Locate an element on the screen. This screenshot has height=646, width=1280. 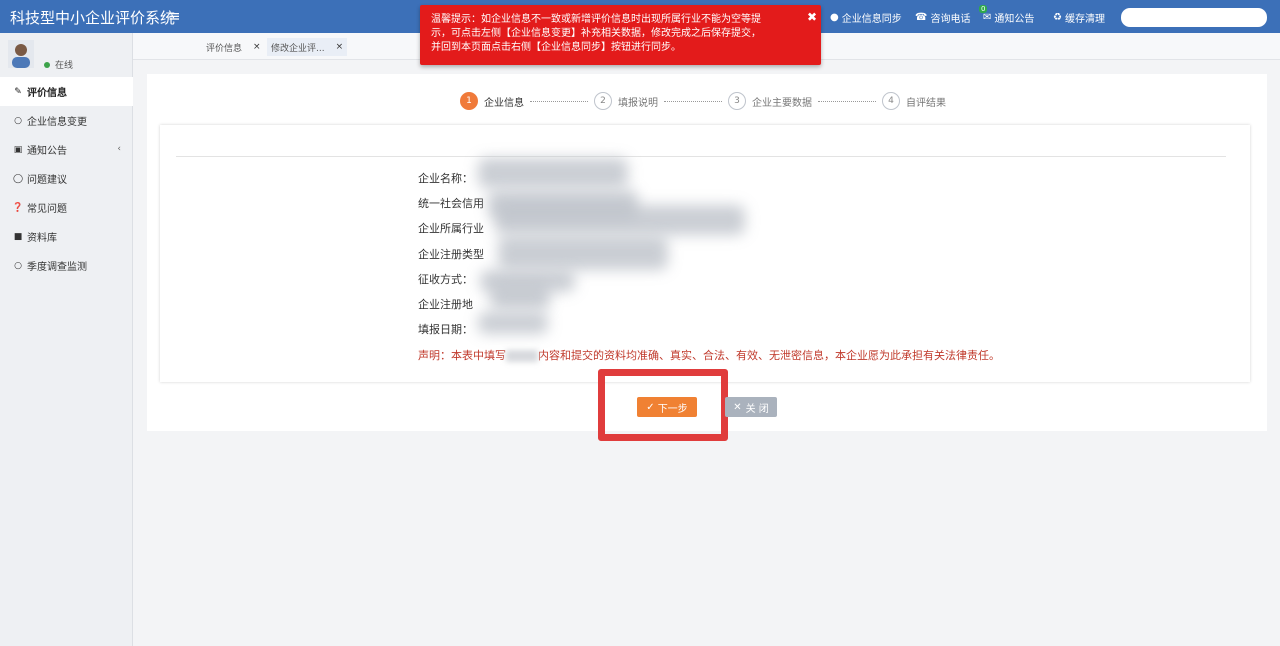
step-company-info: 1 企业信息 is located at coordinates (492, 101).